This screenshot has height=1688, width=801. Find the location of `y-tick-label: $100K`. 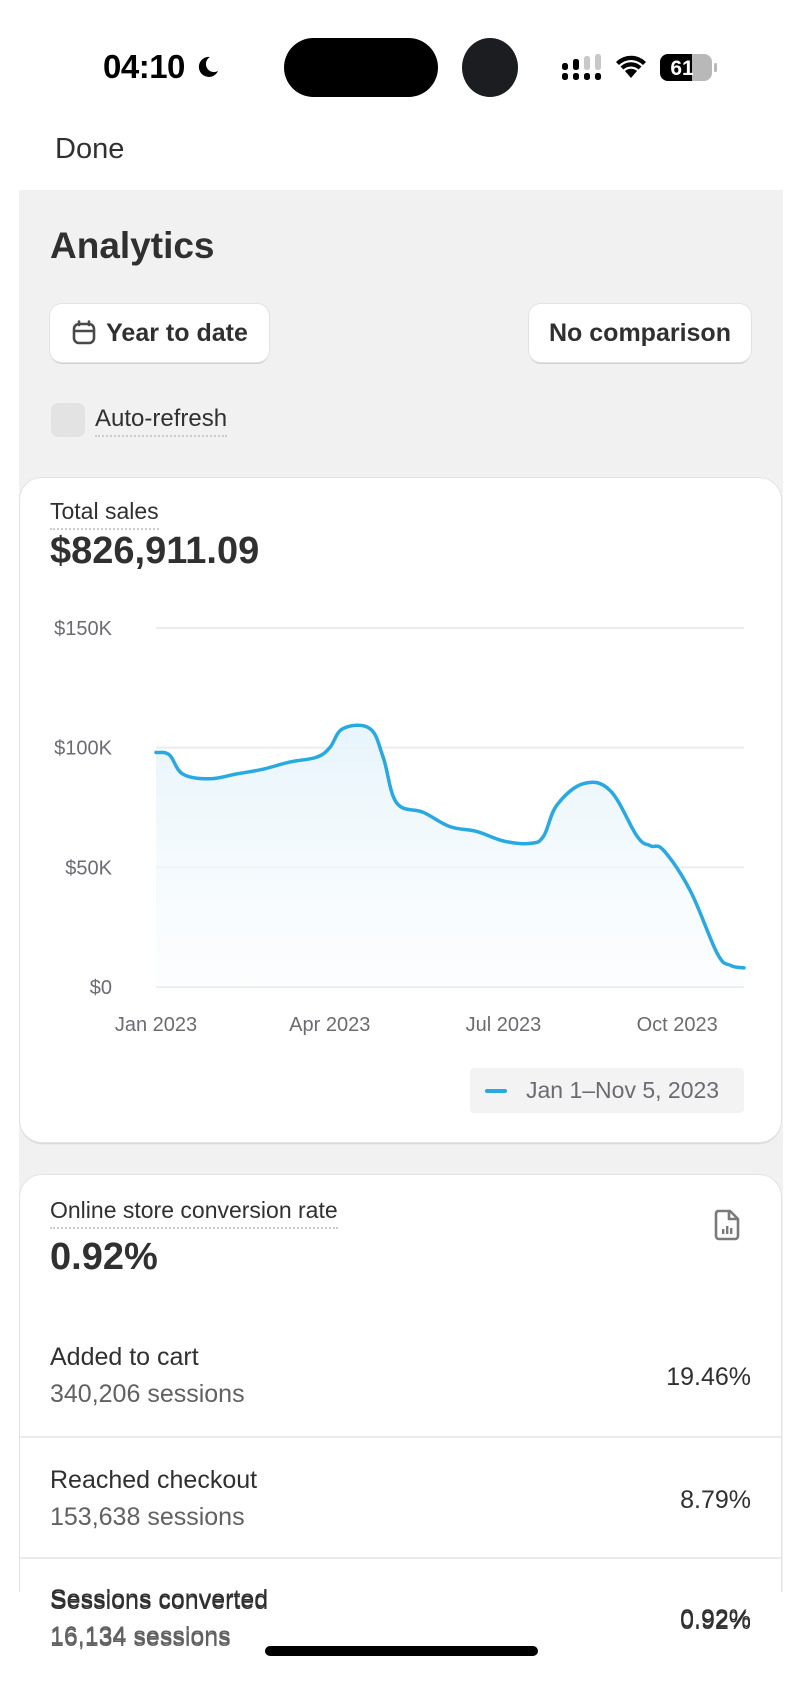

y-tick-label: $100K is located at coordinates (83, 749).